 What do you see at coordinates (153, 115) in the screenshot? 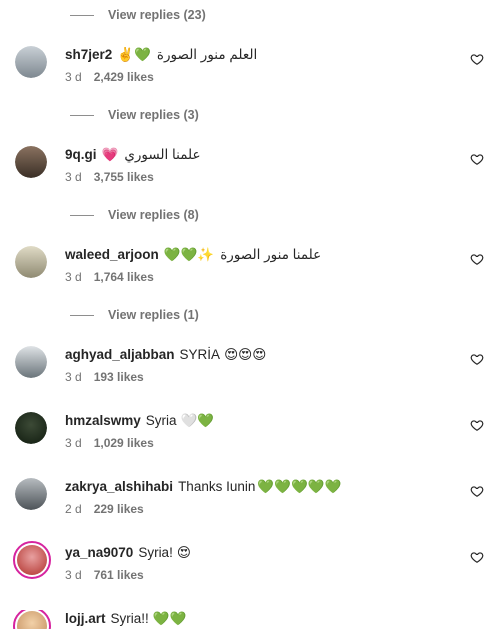
I see `view-replies-label: View replies (3)` at bounding box center [153, 115].